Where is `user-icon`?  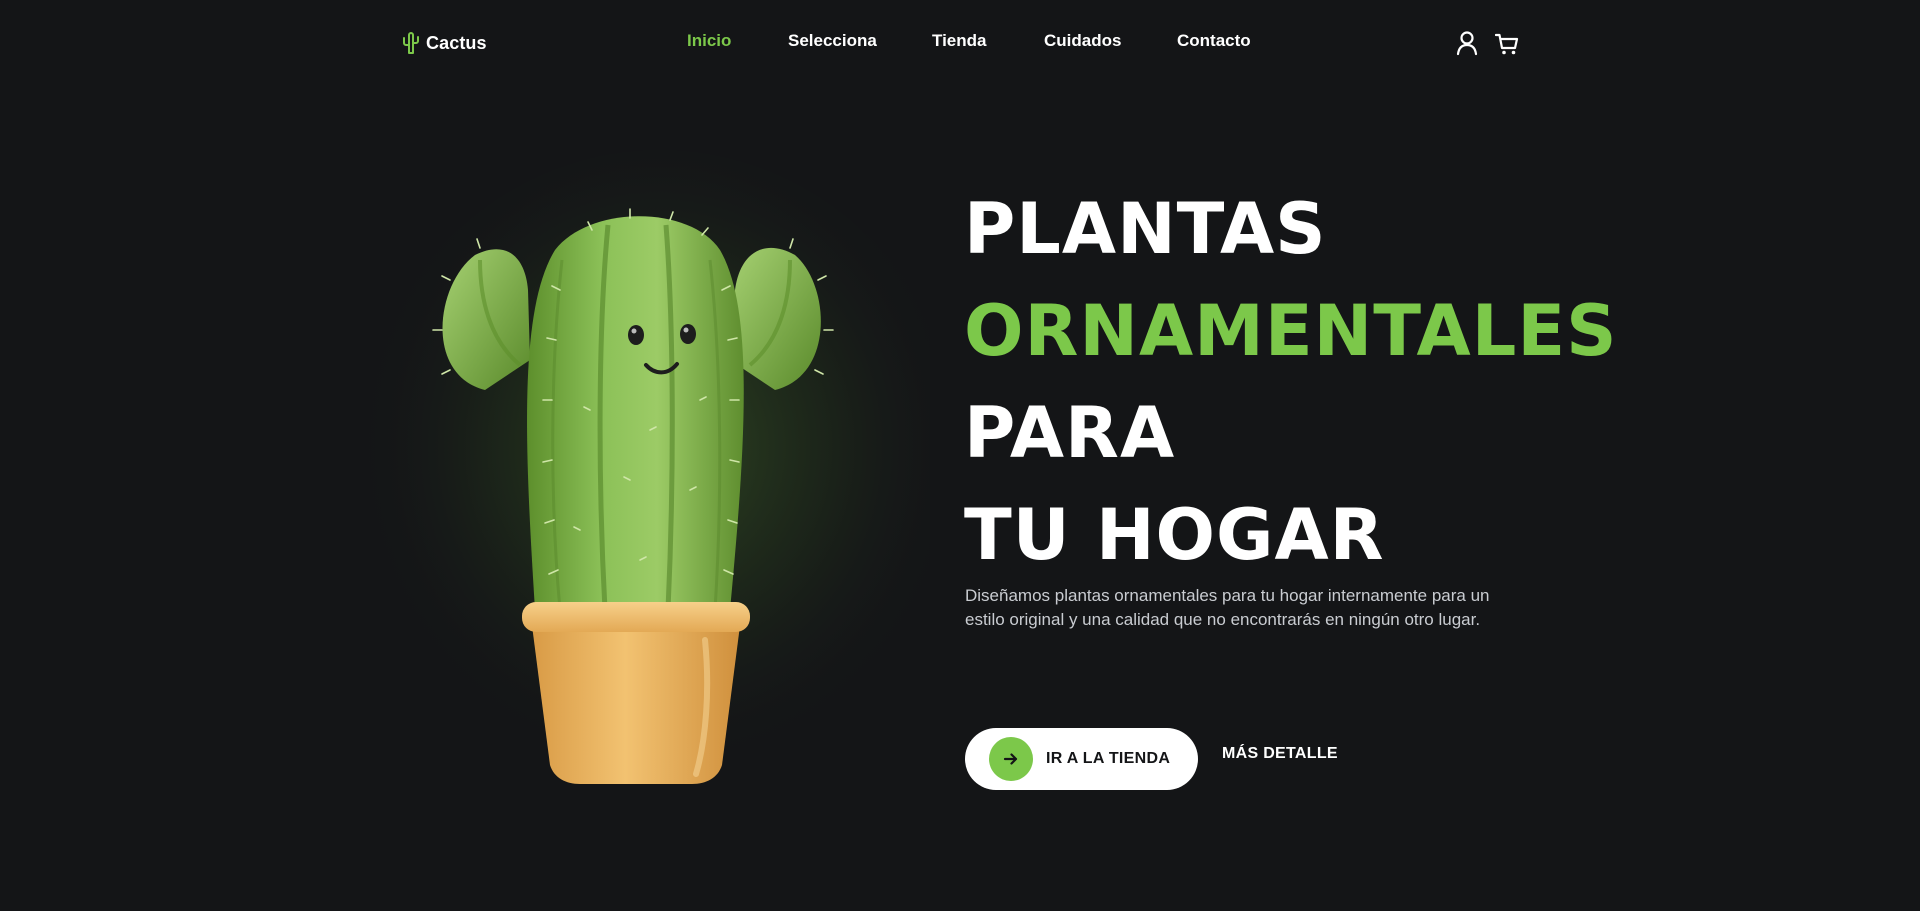 user-icon is located at coordinates (1467, 43).